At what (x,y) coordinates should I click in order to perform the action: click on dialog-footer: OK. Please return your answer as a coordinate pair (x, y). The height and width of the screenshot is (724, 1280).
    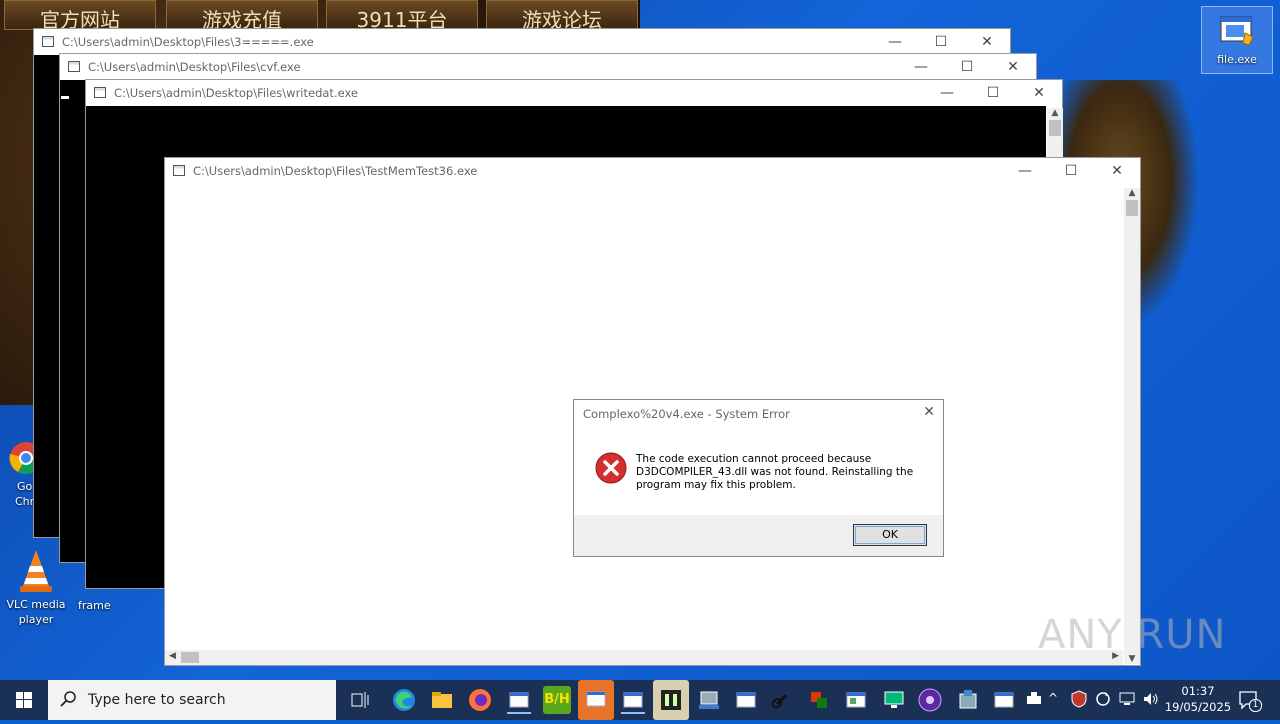
    Looking at the image, I should click on (758, 535).